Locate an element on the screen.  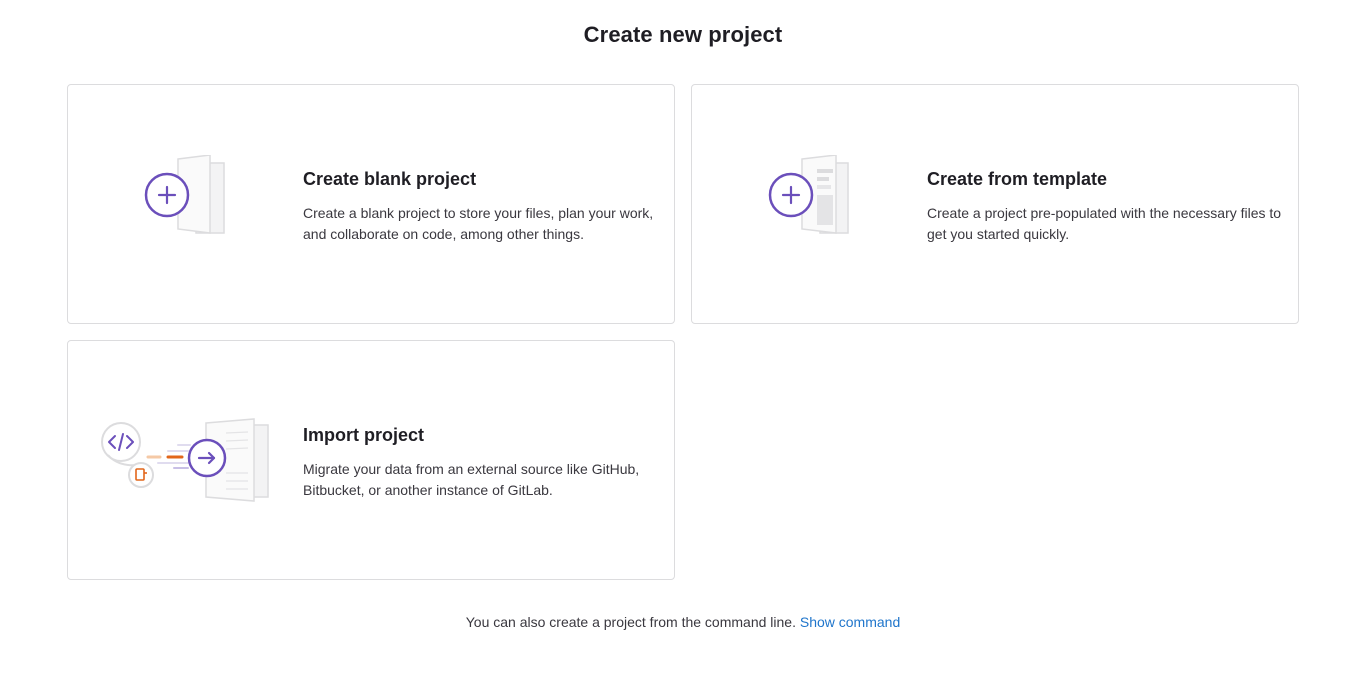
template-illustration is located at coordinates (812, 204).